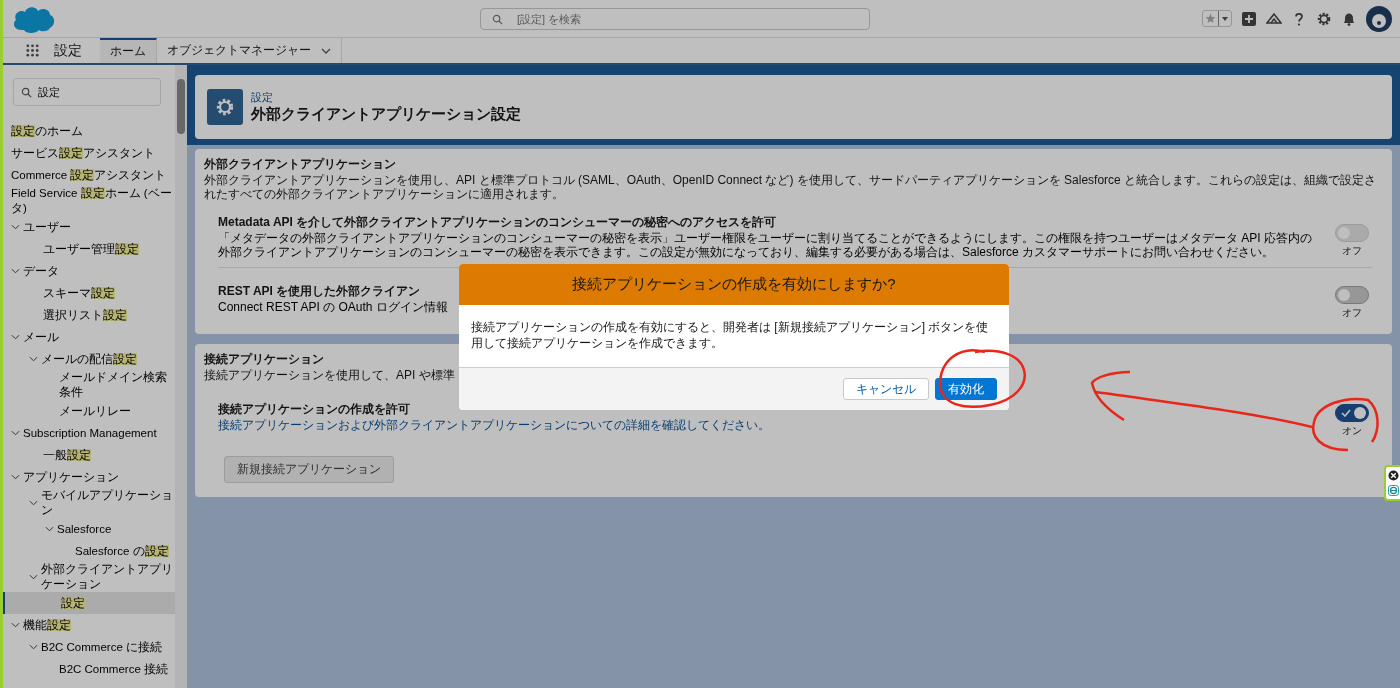  I want to click on avatar-icon, so click(1379, 18).